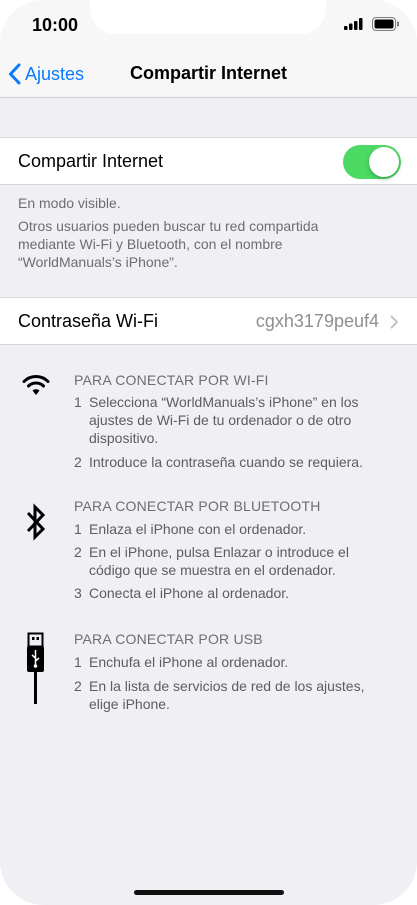 The height and width of the screenshot is (905, 417). What do you see at coordinates (88, 321) in the screenshot?
I see `wifi-password-label: Contraseña Wi-Fi` at bounding box center [88, 321].